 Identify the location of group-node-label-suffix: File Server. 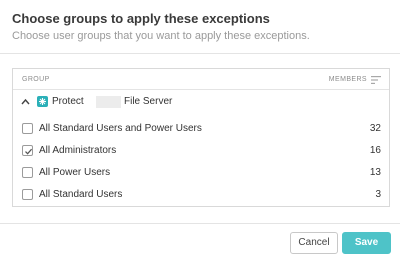
(148, 101).